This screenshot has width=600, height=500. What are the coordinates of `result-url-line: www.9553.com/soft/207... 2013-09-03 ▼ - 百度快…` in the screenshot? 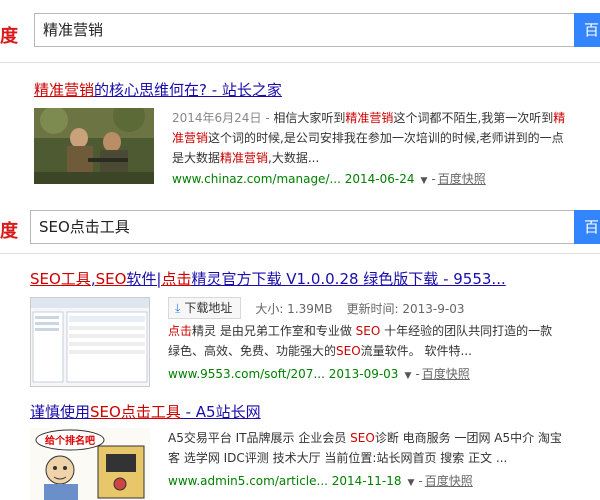 It's located at (319, 374).